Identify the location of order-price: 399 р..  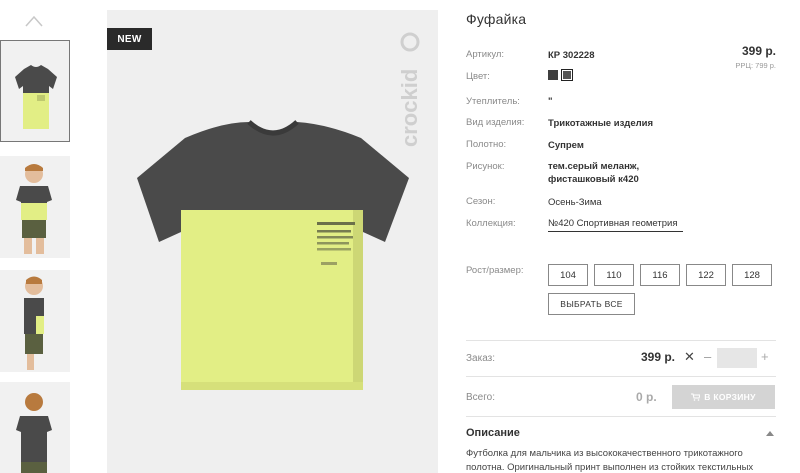
(658, 357).